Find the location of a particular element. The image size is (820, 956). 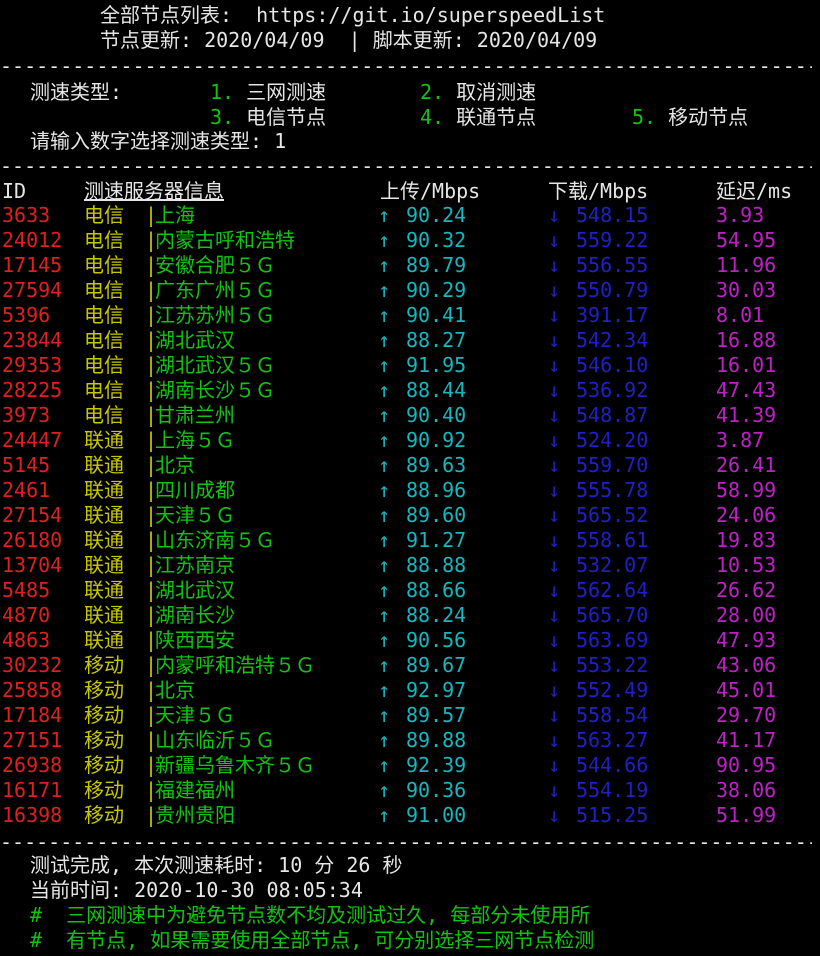

row-latency: 58.99 is located at coordinates (746, 490).